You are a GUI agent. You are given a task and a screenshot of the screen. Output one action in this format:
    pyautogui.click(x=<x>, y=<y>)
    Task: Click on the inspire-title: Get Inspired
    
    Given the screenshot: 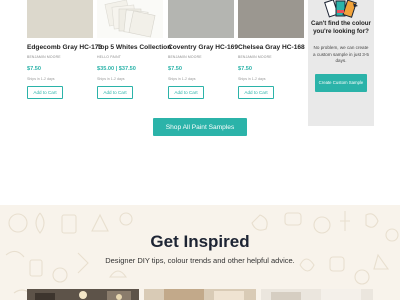 What is the action you would take?
    pyautogui.click(x=200, y=241)
    